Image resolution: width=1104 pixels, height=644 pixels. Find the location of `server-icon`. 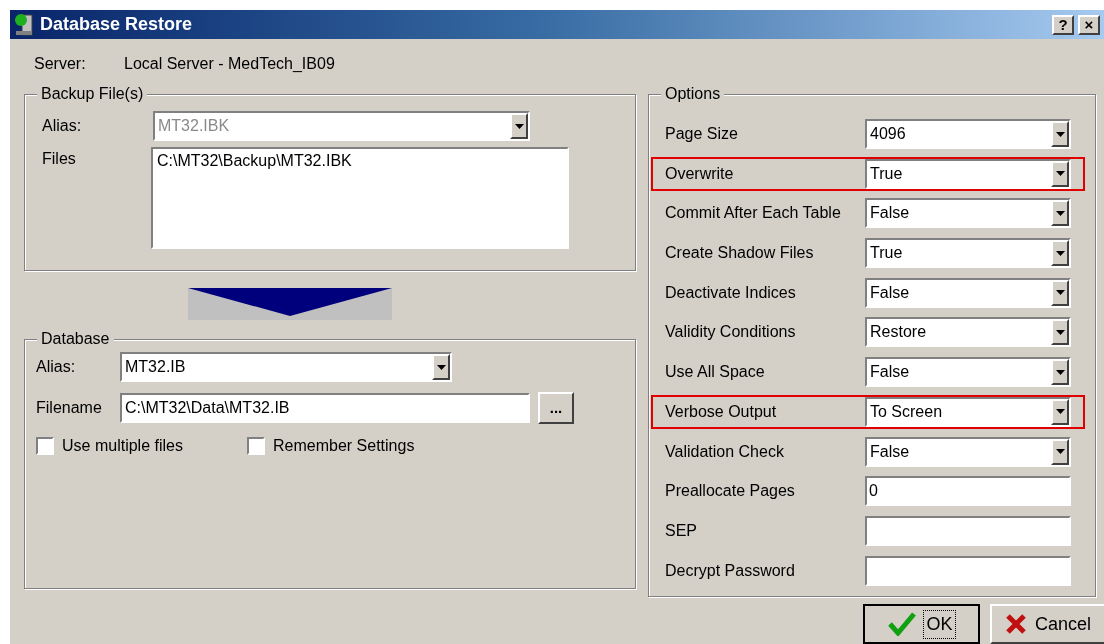

server-icon is located at coordinates (25, 24).